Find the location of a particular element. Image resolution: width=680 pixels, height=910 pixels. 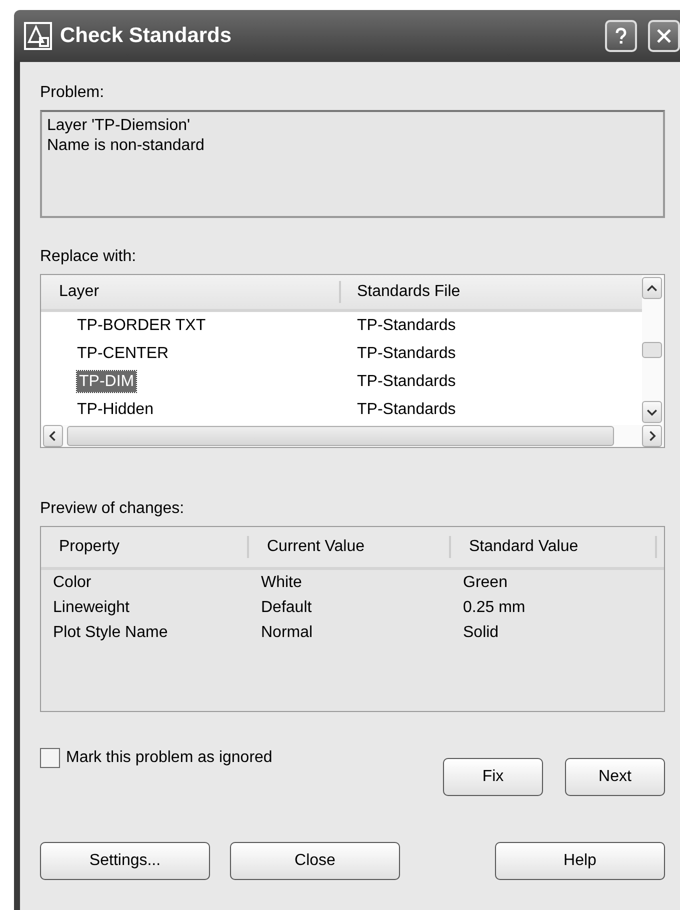

layer-row: TP-Hidden TP-Standards is located at coordinates (341, 410).